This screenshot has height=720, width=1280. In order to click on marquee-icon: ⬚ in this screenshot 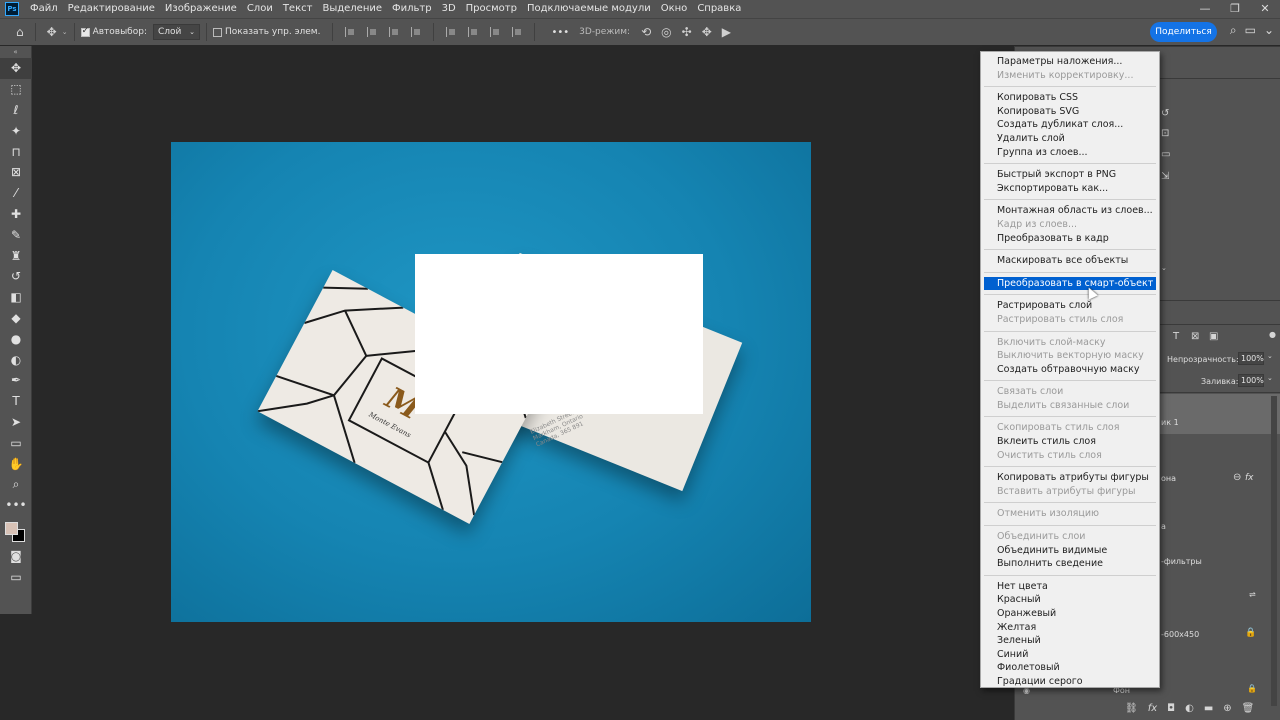, I will do `click(16, 89)`.